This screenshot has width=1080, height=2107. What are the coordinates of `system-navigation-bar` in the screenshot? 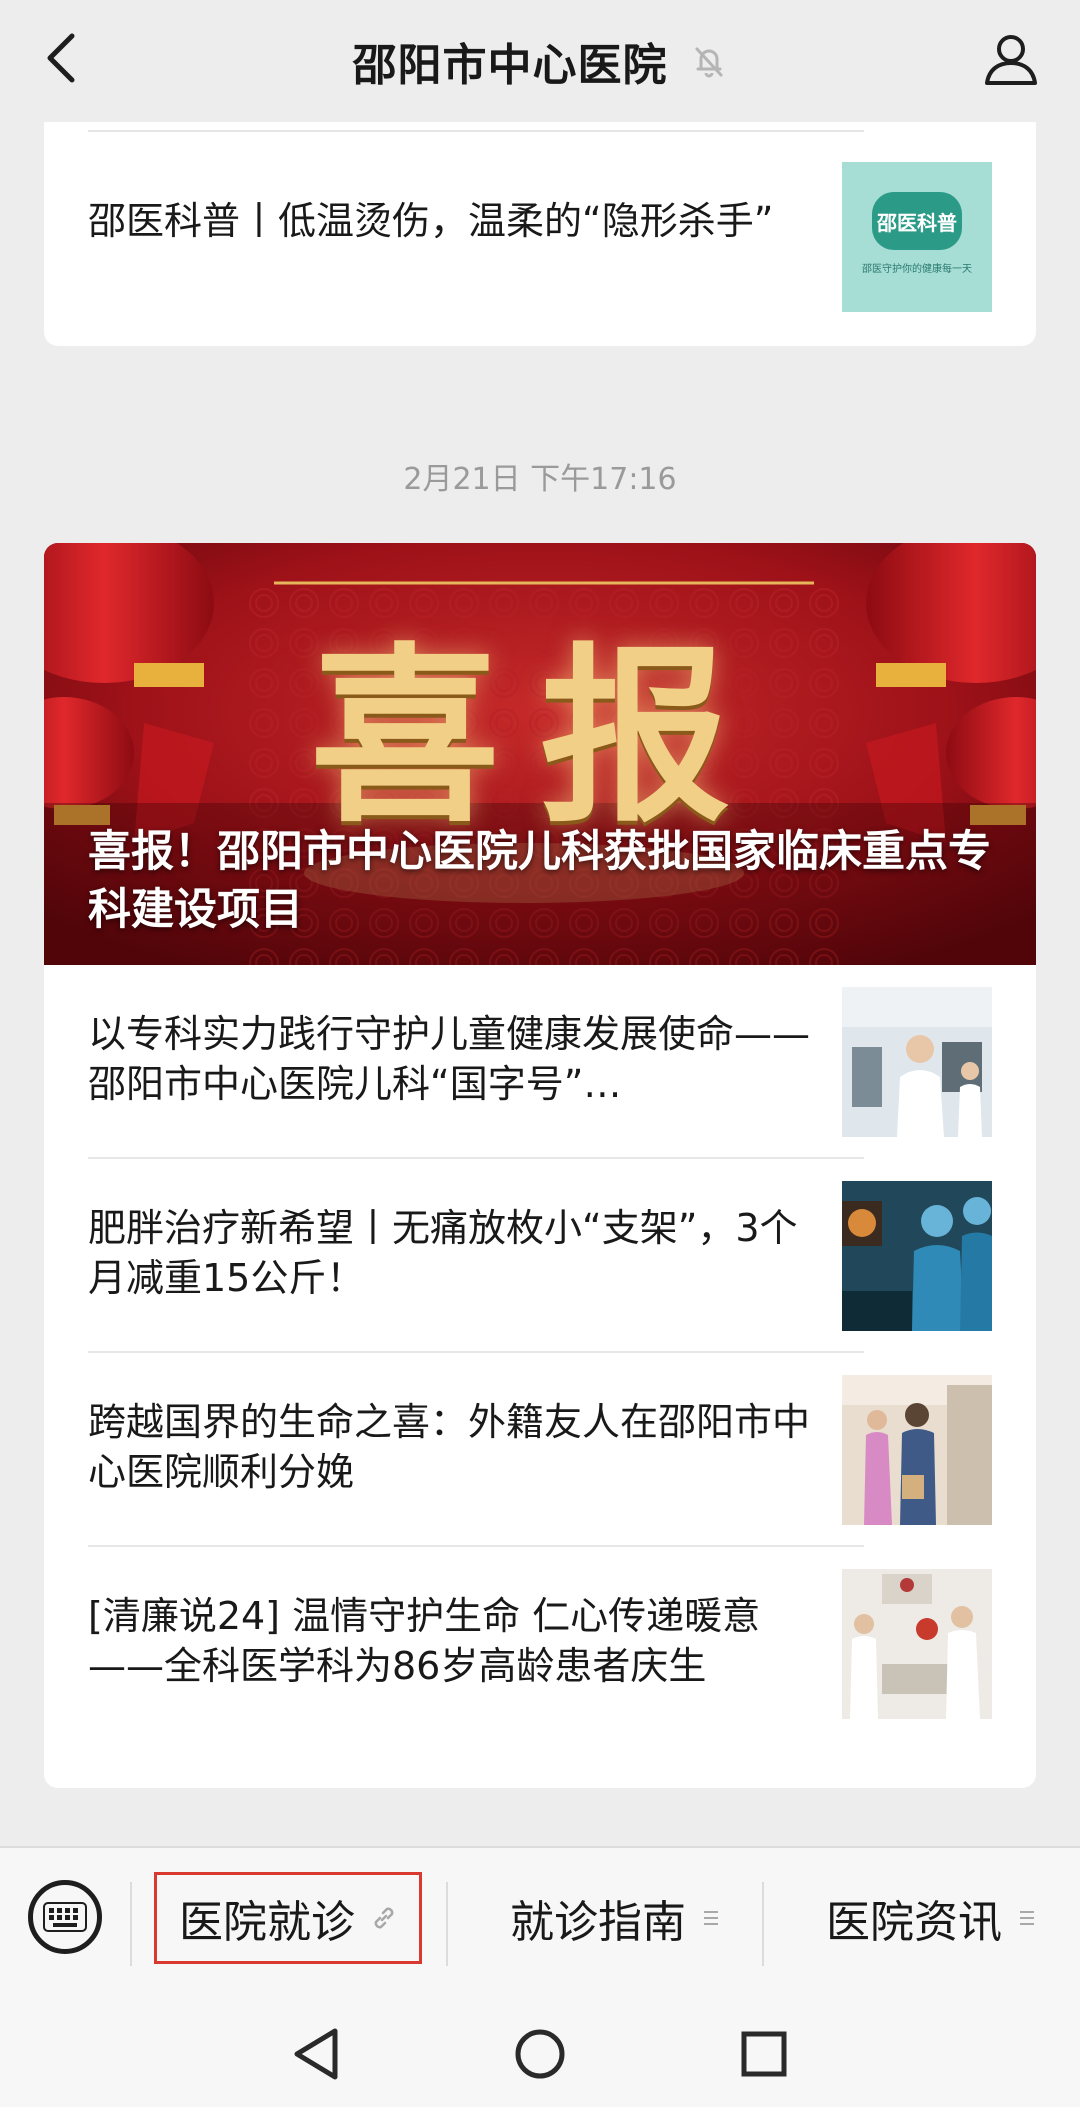 It's located at (540, 2051).